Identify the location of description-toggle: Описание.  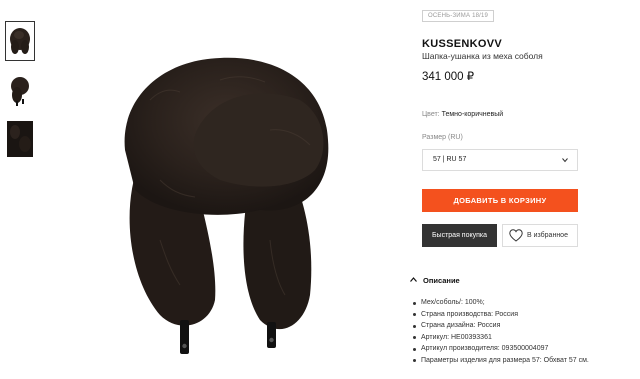
(435, 280).